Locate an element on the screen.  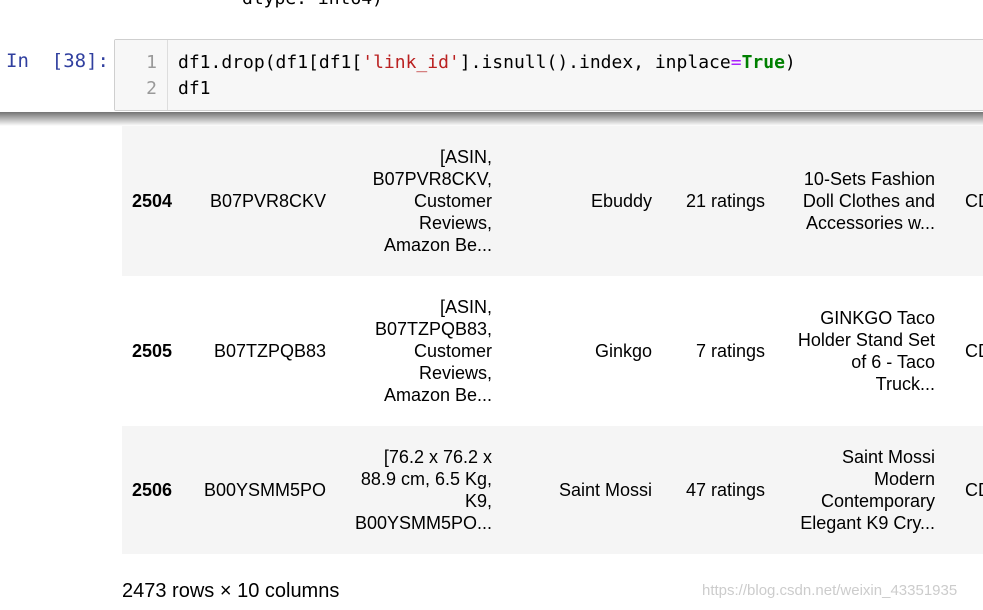
row-index: 2506 is located at coordinates (152, 490).